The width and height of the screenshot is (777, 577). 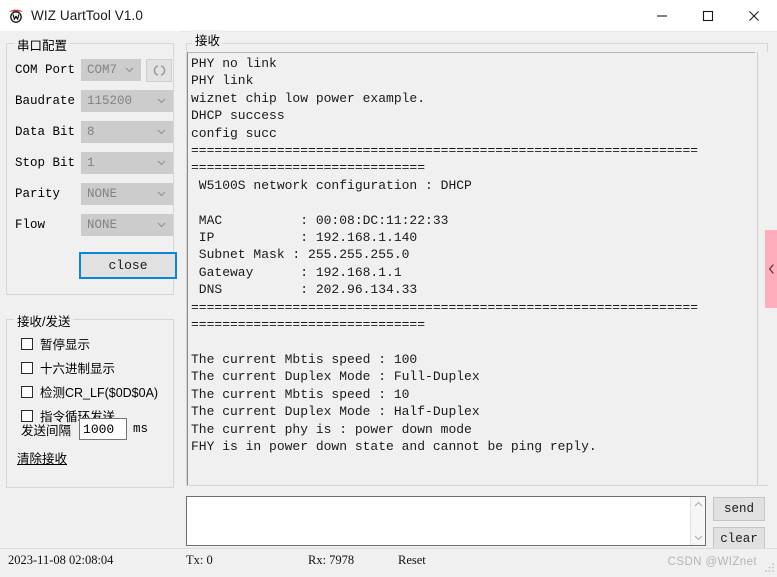 What do you see at coordinates (712, 562) in the screenshot?
I see `watermark: CSDN @WIZnet` at bounding box center [712, 562].